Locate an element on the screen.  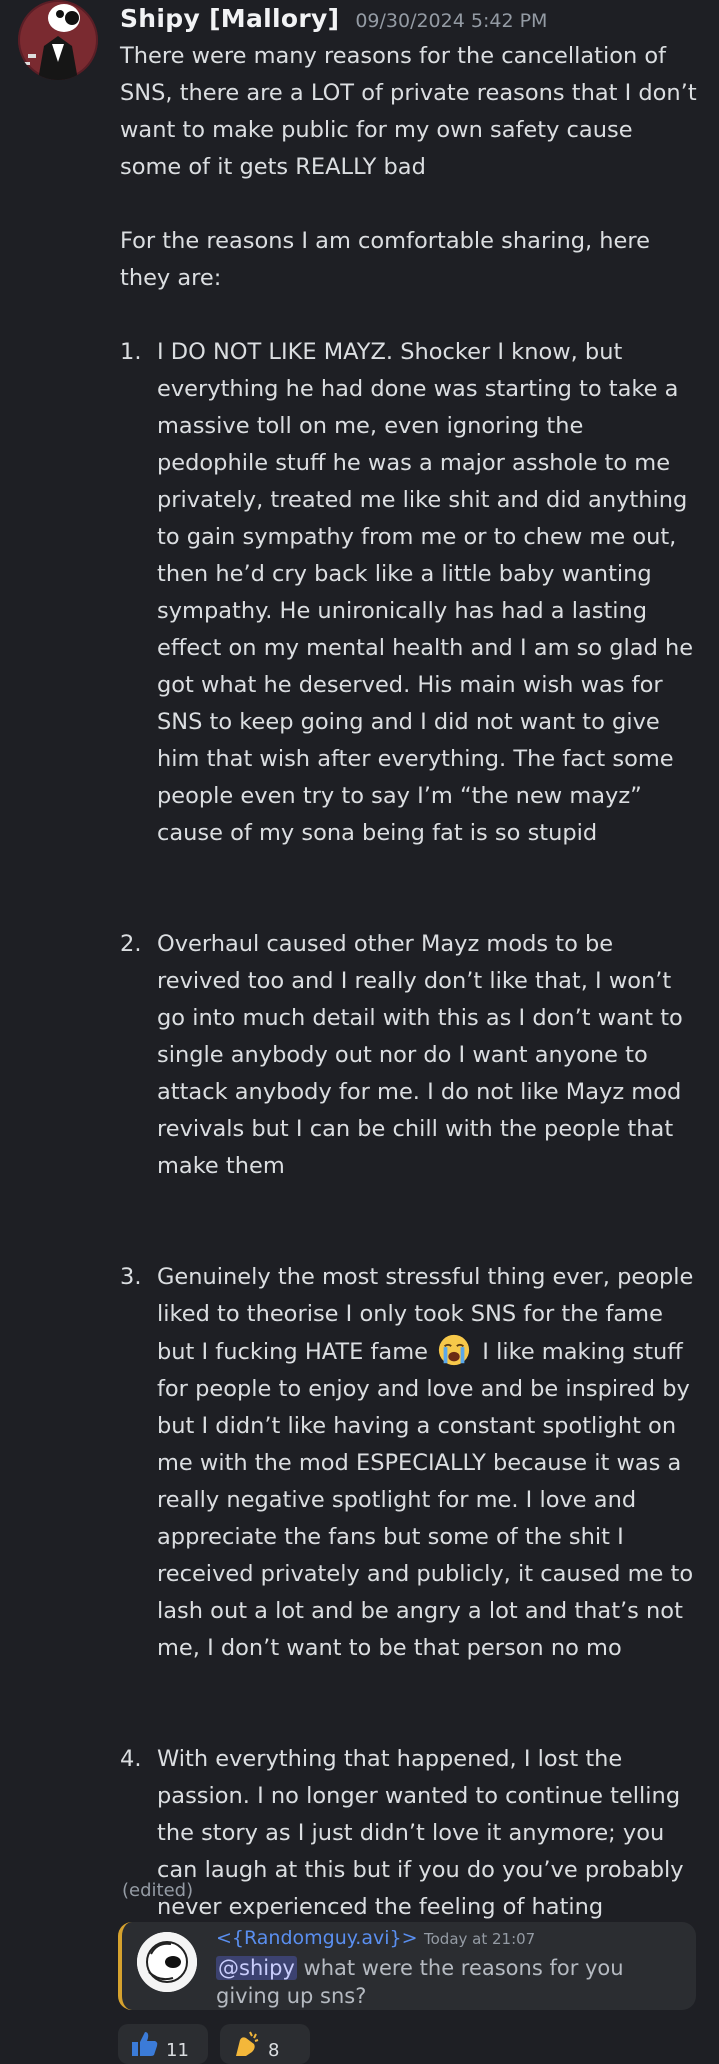
clapping-hands-icon is located at coordinates (247, 2043).